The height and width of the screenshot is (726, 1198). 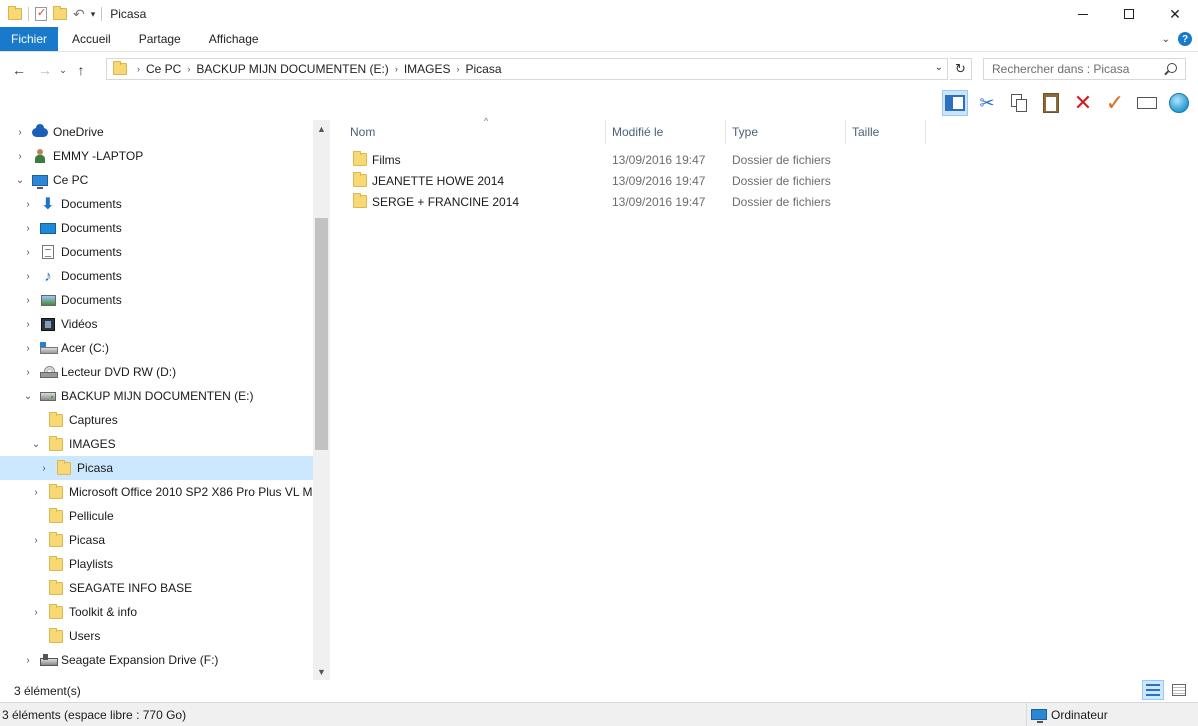 I want to click on breadcrumb-this-pc: Ce PC, so click(x=163, y=69).